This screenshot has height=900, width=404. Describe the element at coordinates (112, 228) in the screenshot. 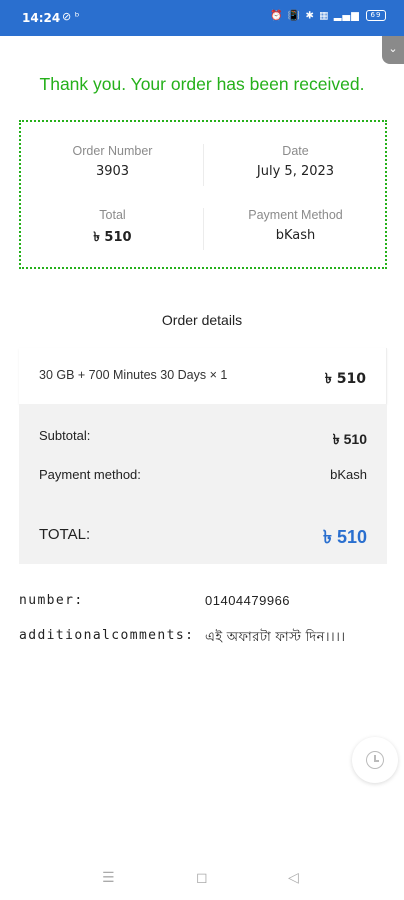

I see `total-cell: Total ৳ 510` at that location.